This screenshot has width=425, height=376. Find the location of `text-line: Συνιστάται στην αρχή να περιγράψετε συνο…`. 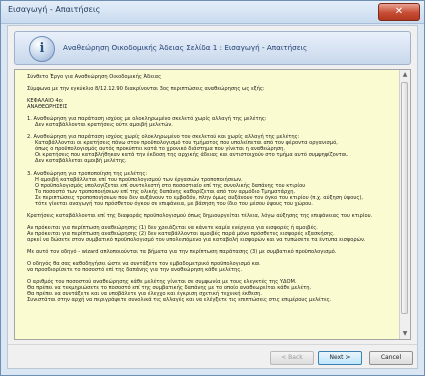

text-line: Συνιστάται στην αρχή να περιγράψετε συνο… is located at coordinates (179, 300).